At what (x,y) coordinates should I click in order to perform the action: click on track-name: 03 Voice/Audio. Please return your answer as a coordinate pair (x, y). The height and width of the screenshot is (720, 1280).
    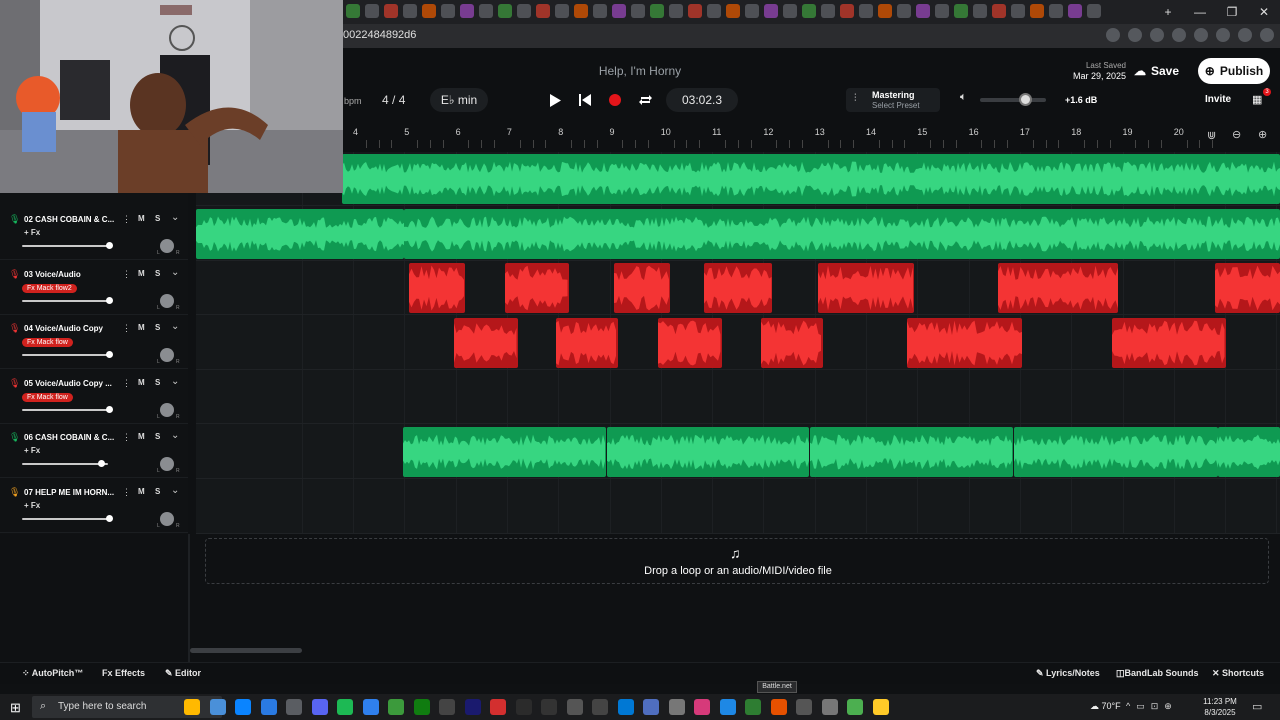
    Looking at the image, I should click on (70, 274).